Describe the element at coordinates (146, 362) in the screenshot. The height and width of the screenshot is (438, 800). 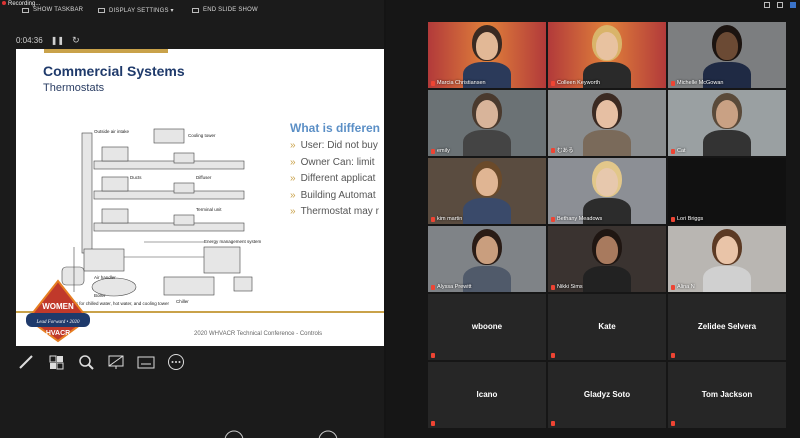
I see `subtitles-button` at that location.